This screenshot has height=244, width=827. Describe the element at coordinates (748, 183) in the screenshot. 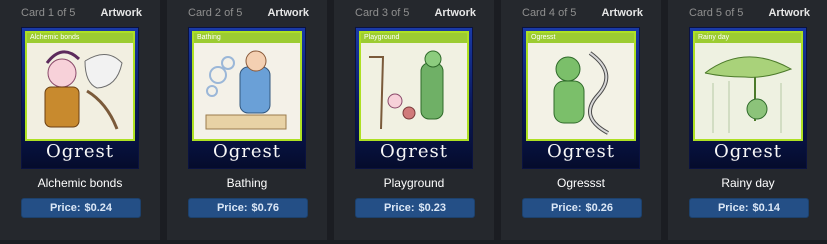

I see `card-name: Rainy day` at that location.